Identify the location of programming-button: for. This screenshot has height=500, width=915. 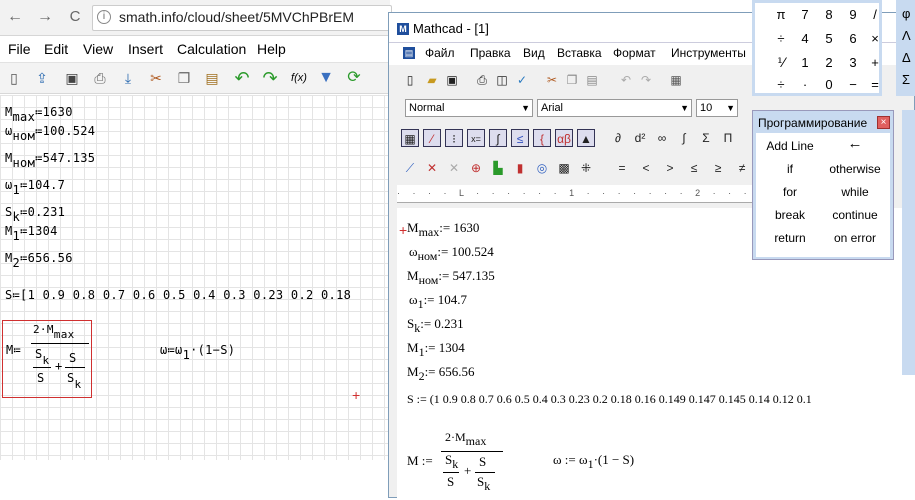
(790, 192).